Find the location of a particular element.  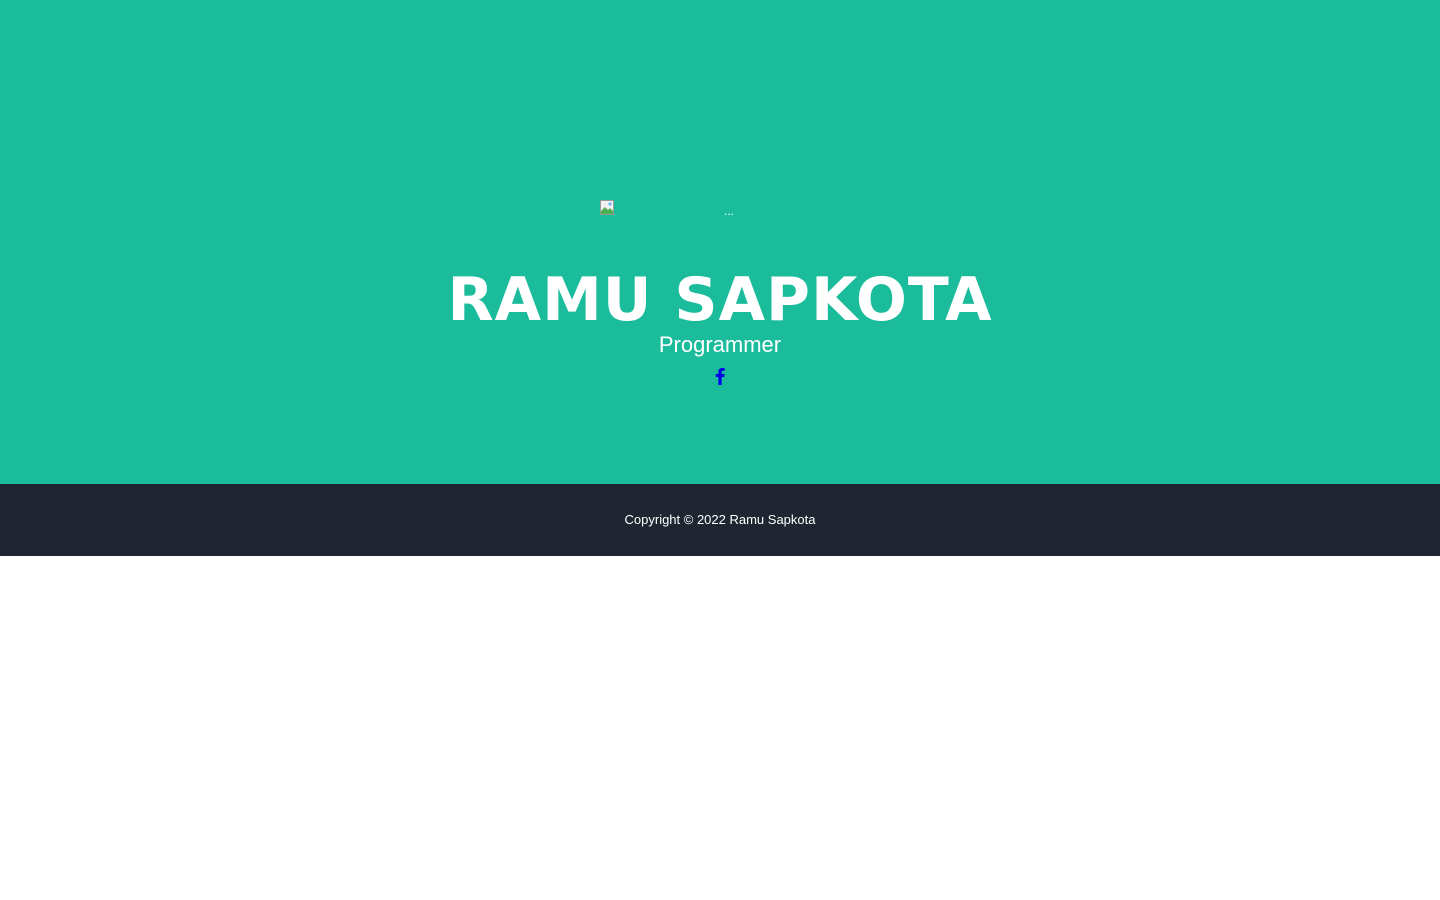

facebook-icon is located at coordinates (720, 376).